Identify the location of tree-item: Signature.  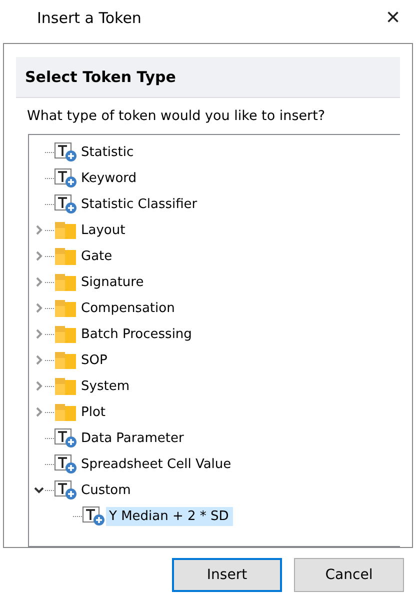
(113, 282).